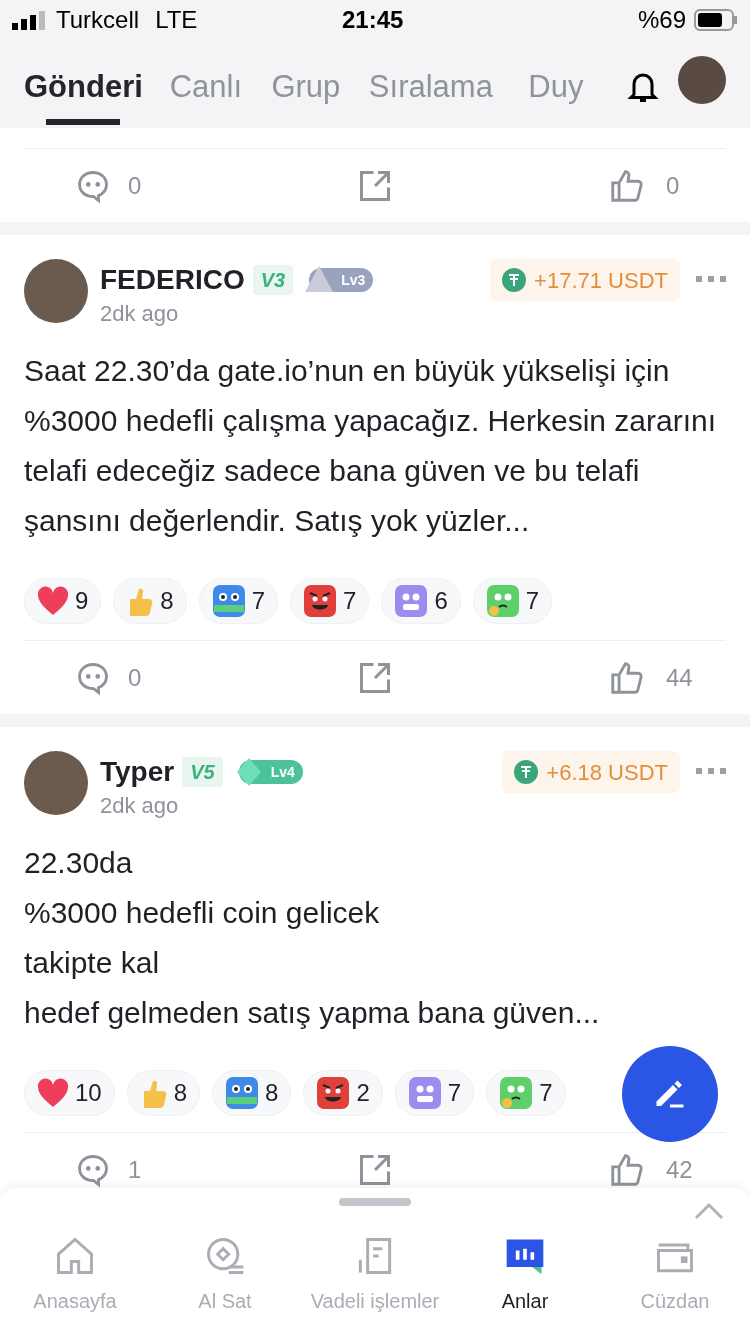 The height and width of the screenshot is (1334, 750). I want to click on vip-badge: V5, so click(202, 772).